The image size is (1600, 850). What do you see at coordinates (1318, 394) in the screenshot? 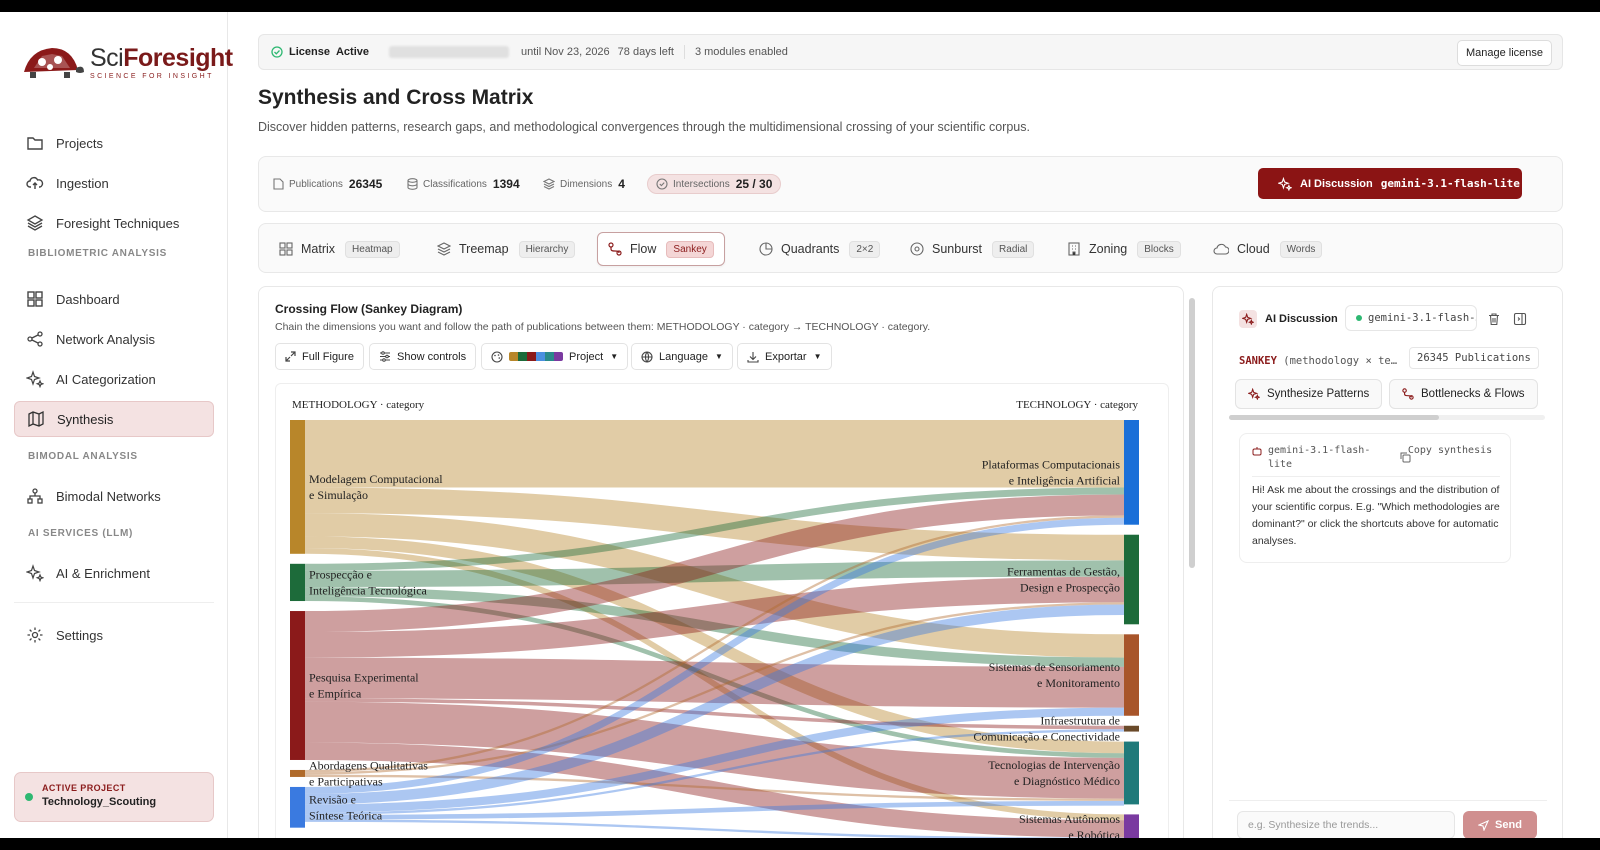
I see `chip-label: Synthesize Patterns` at bounding box center [1318, 394].